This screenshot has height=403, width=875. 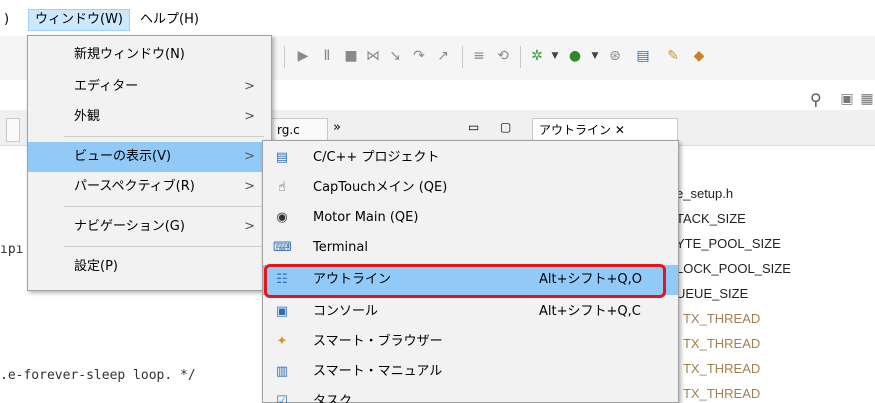 What do you see at coordinates (473, 127) in the screenshot?
I see `minimize-icon: ▭` at bounding box center [473, 127].